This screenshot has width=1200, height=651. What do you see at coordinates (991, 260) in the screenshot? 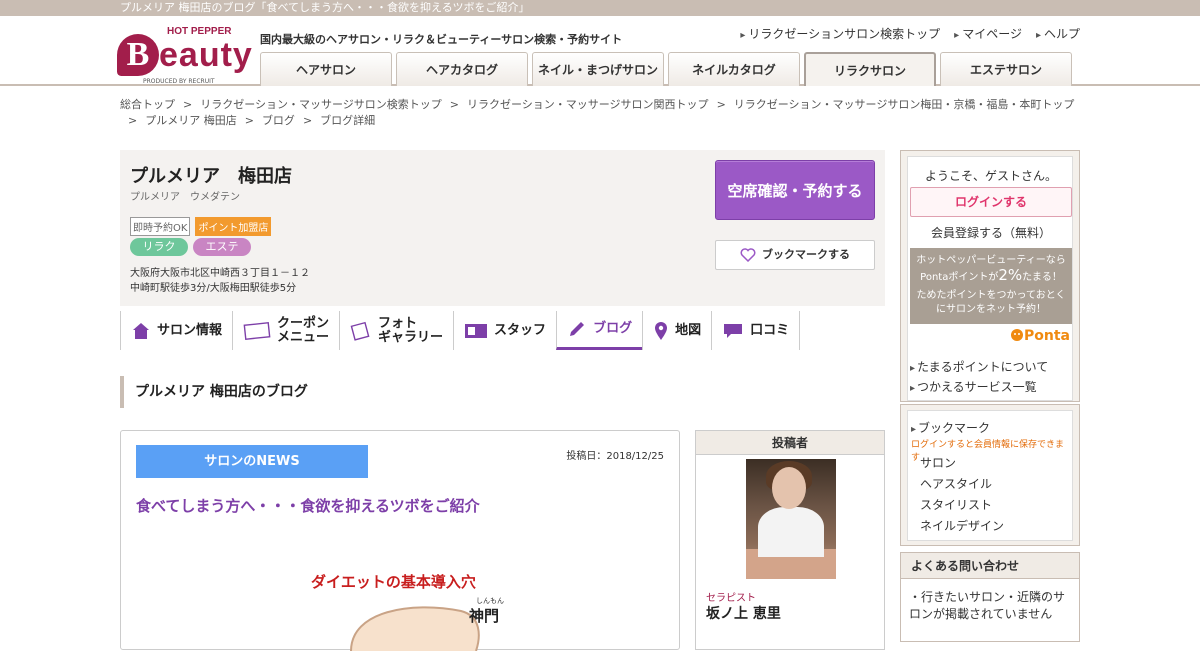
I see `ponta-line-1: ホットペッパービューティーなら` at bounding box center [991, 260].